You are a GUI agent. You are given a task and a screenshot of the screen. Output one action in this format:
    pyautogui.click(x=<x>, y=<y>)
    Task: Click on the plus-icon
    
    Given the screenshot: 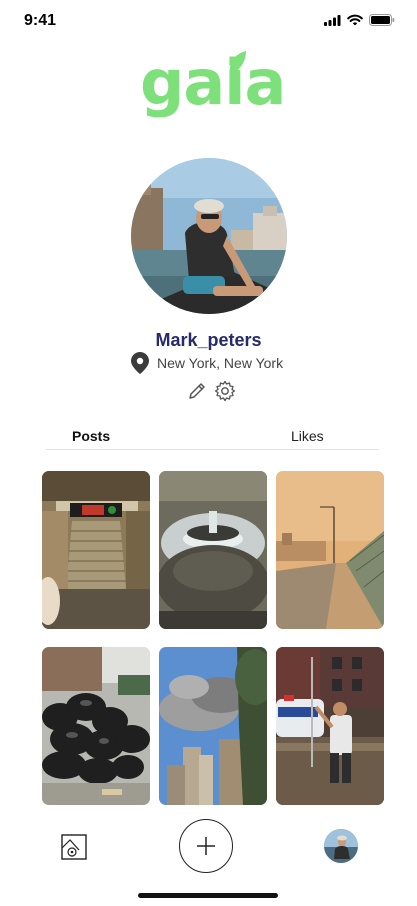 What is the action you would take?
    pyautogui.click(x=206, y=846)
    